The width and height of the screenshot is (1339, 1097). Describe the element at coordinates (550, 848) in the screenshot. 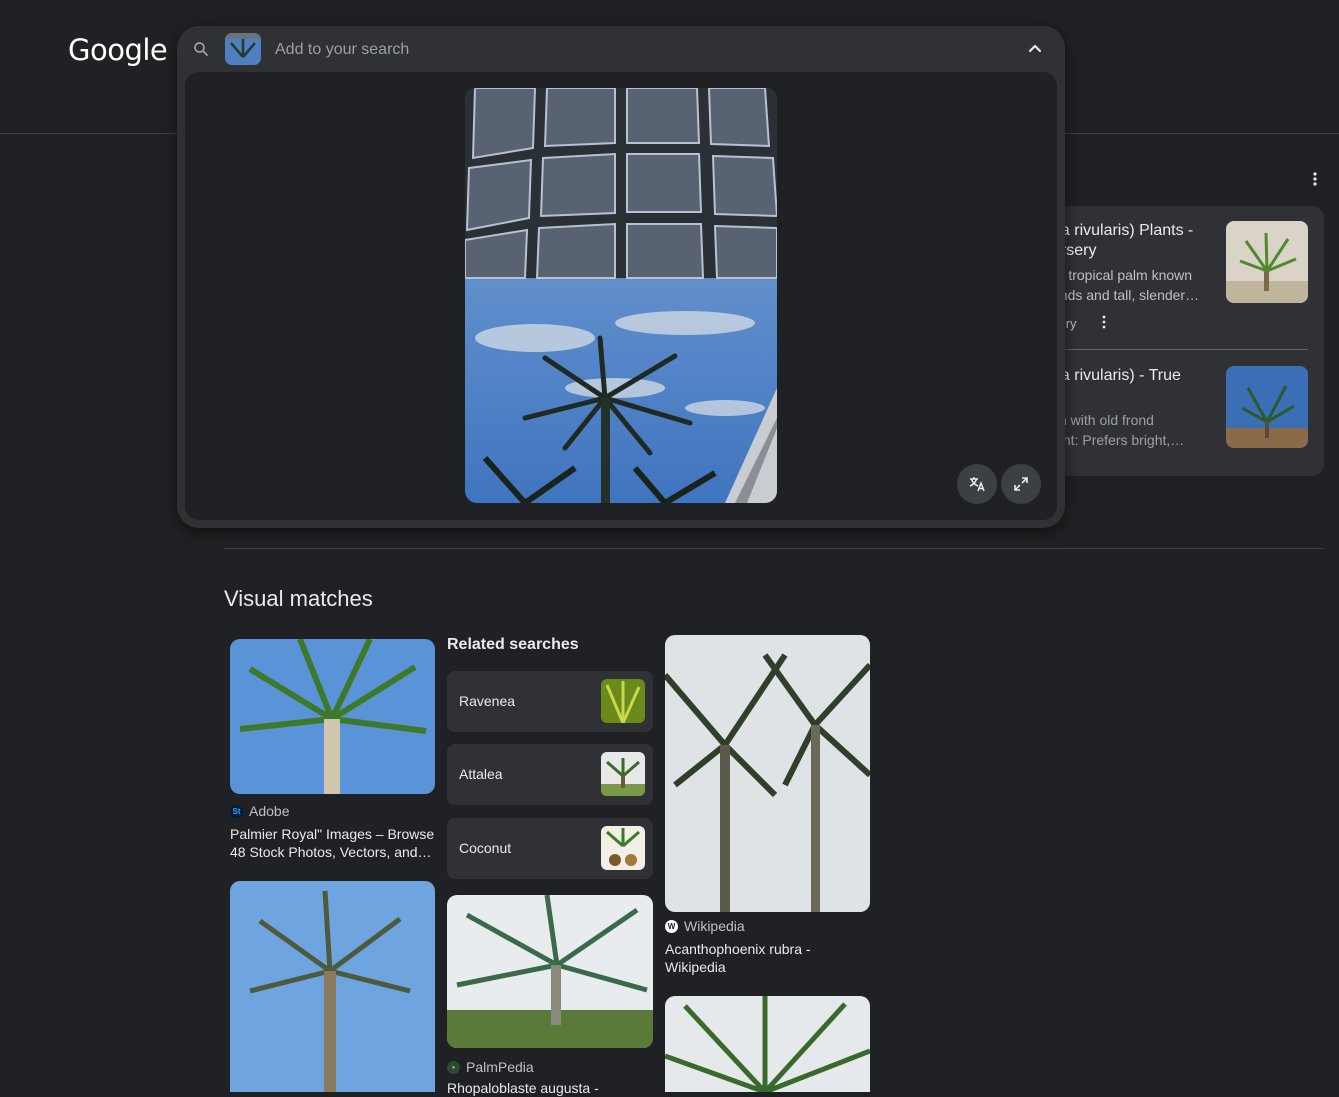

I see `related-search-chip: Coconut` at that location.